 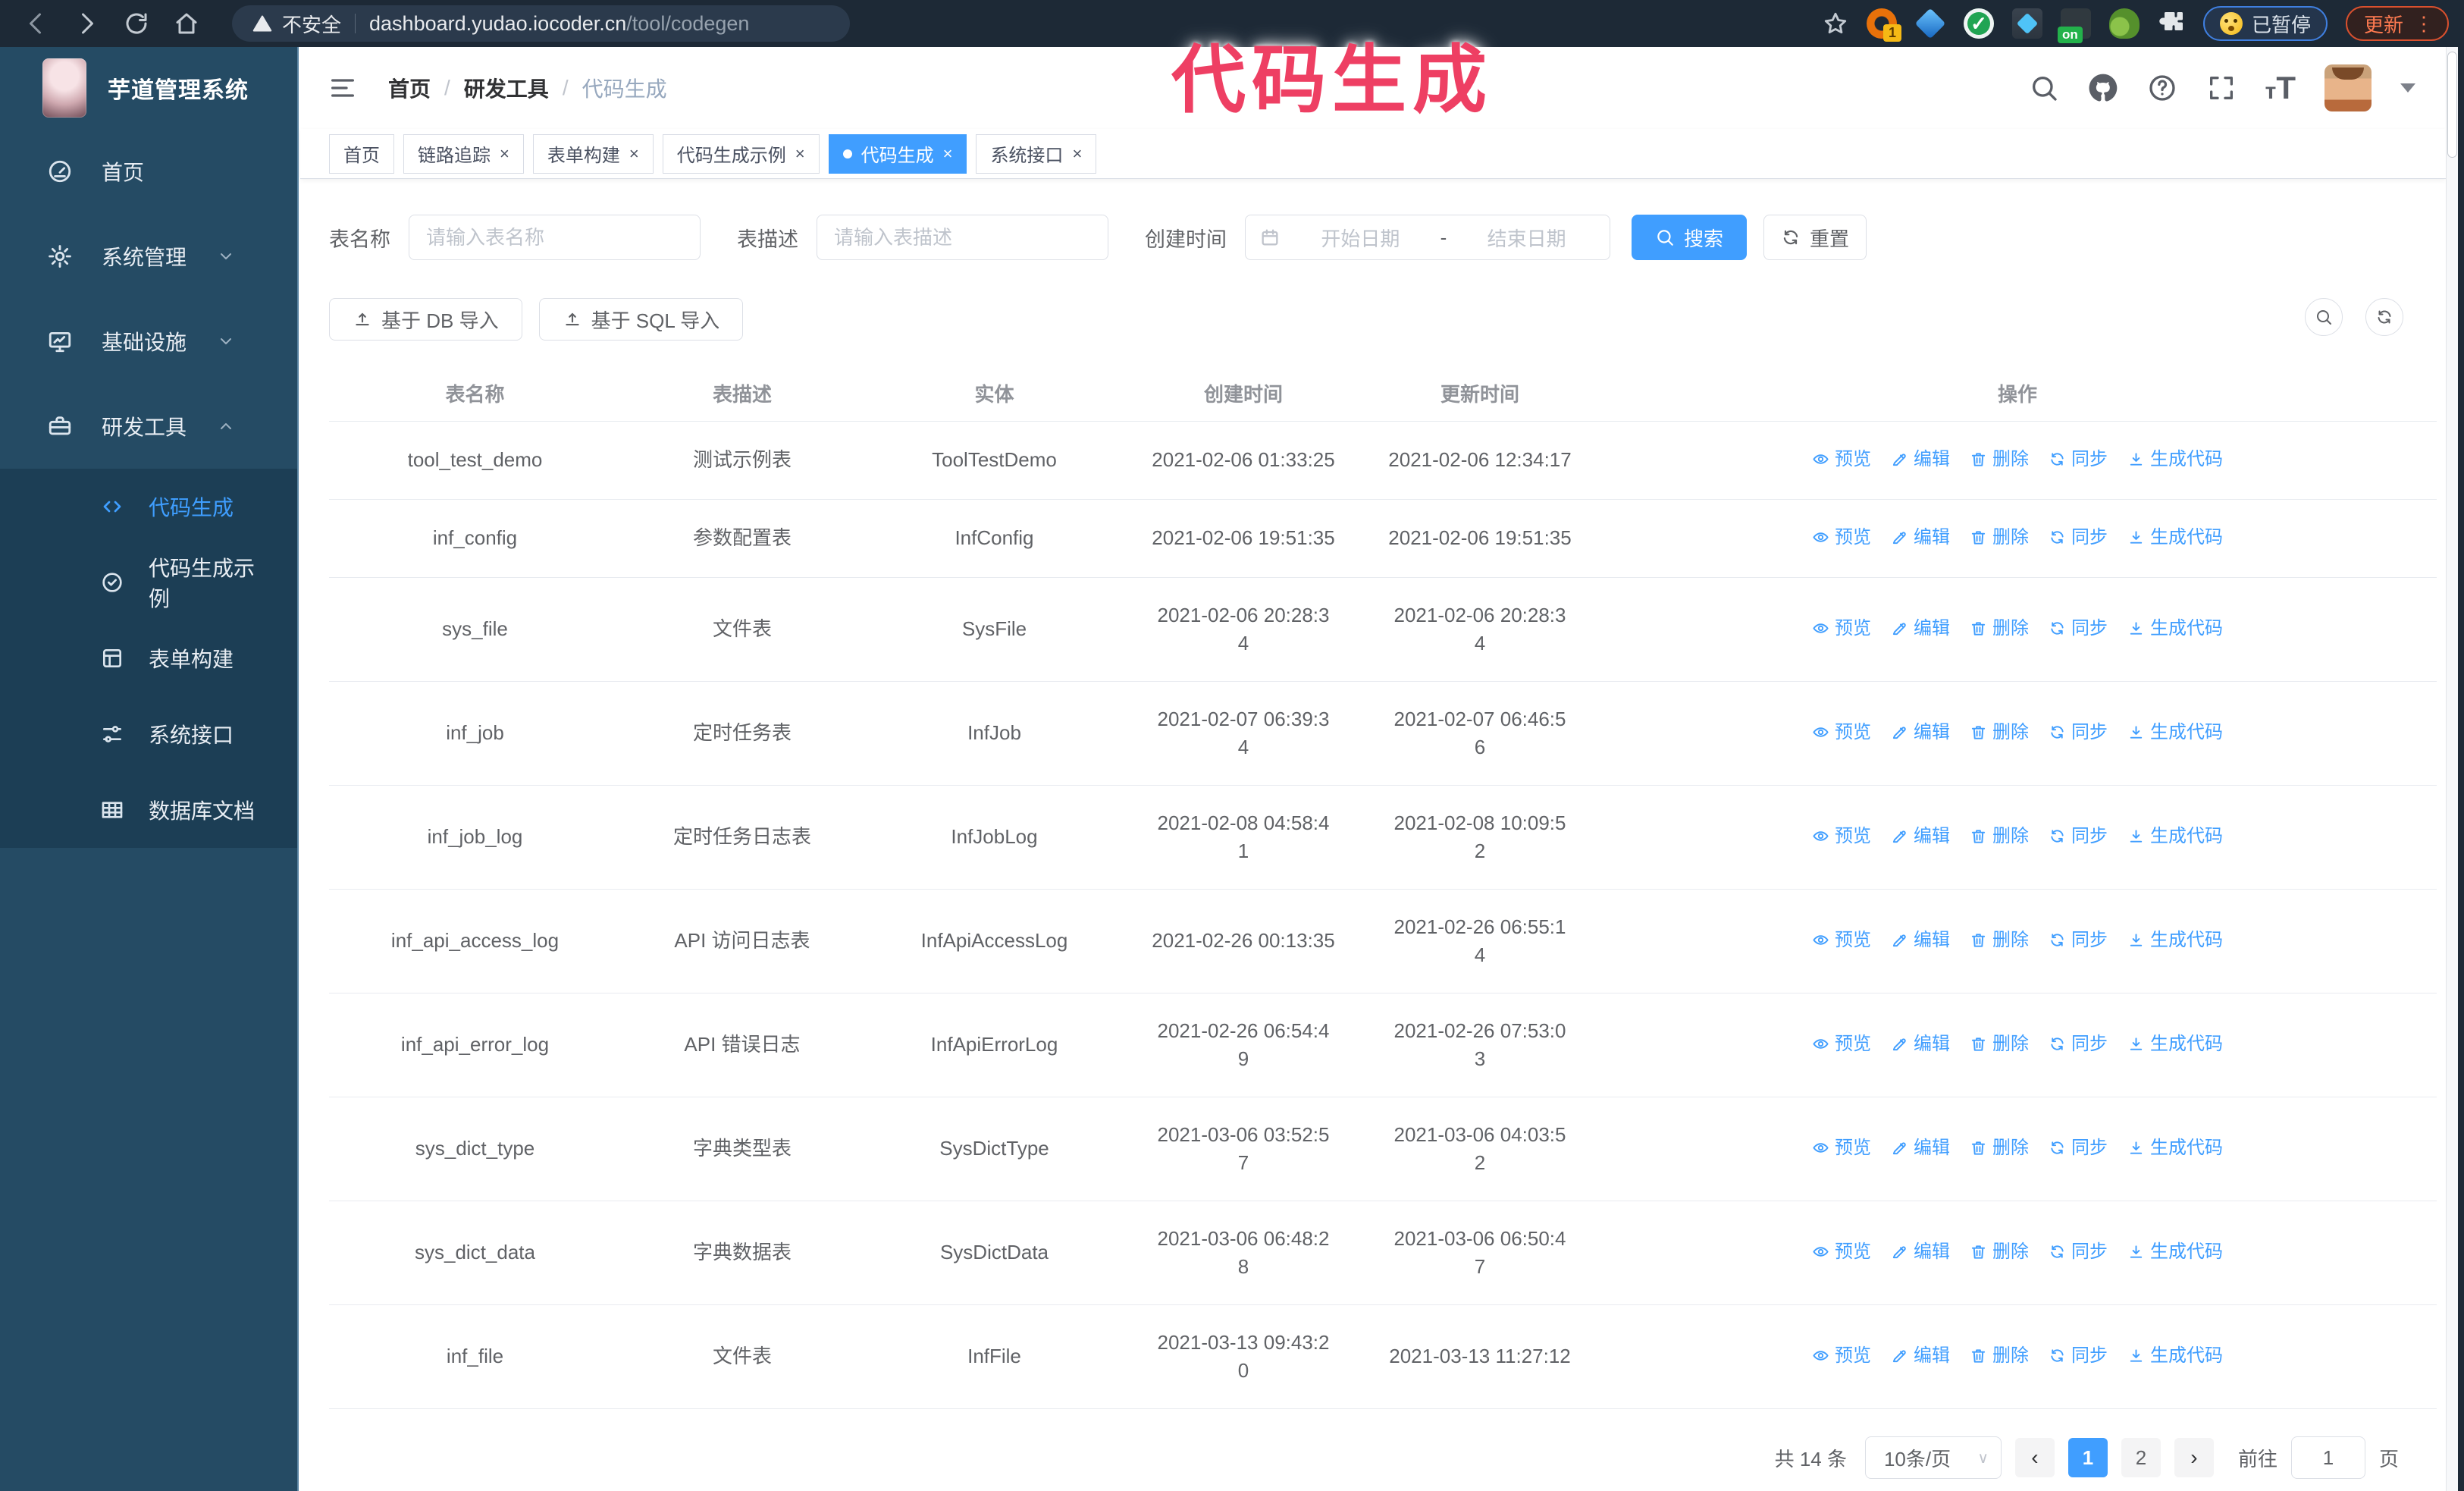 I want to click on table-desc-input, so click(x=962, y=237).